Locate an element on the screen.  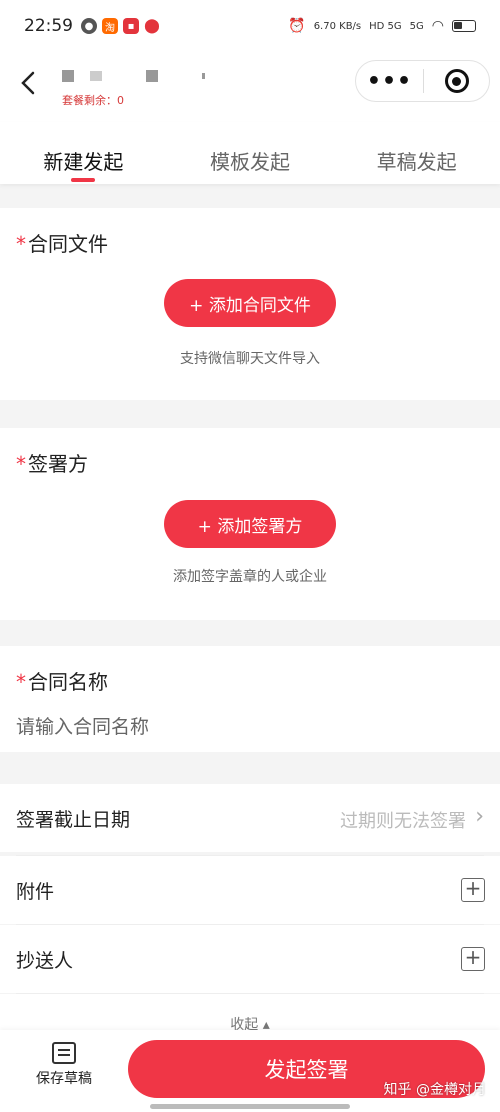
tab-bar: 新建发起 模板发起 草稿发起 is located at coordinates (250, 153).